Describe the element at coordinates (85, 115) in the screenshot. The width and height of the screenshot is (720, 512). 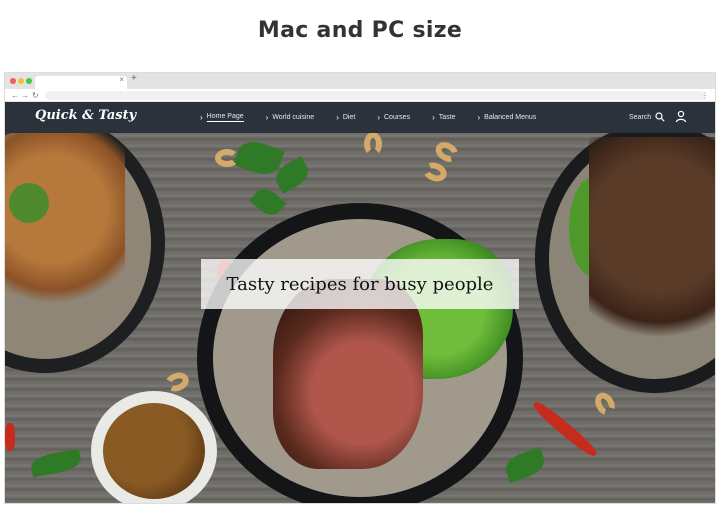
I see `site-logo: Quick & Tasty` at that location.